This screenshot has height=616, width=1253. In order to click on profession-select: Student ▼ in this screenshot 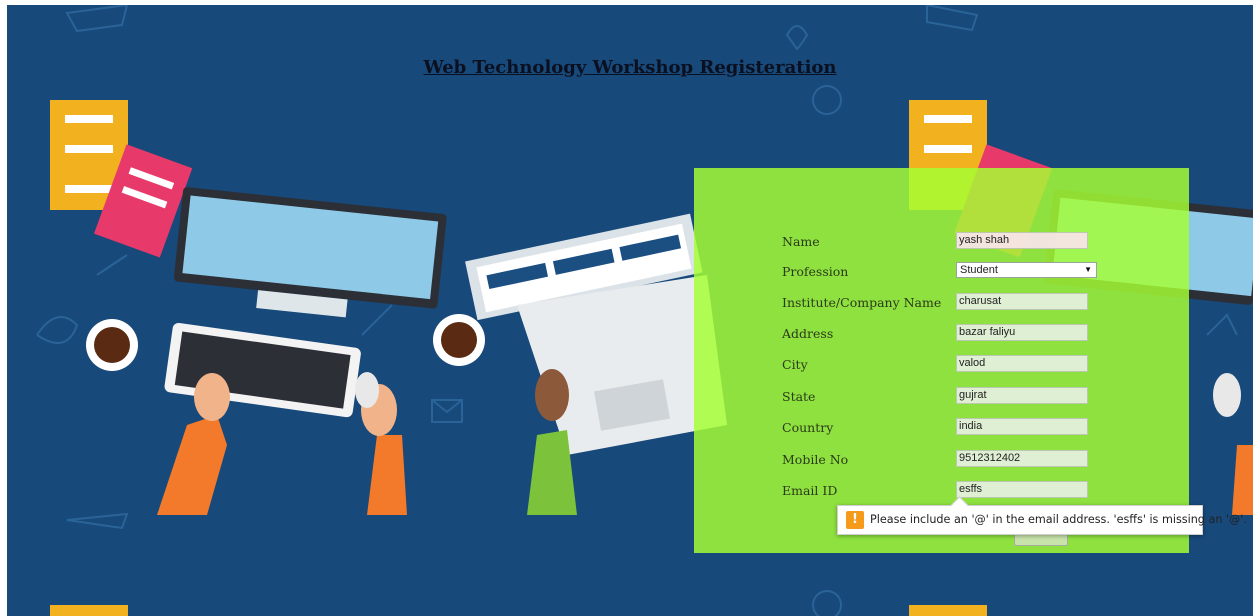, I will do `click(1026, 270)`.